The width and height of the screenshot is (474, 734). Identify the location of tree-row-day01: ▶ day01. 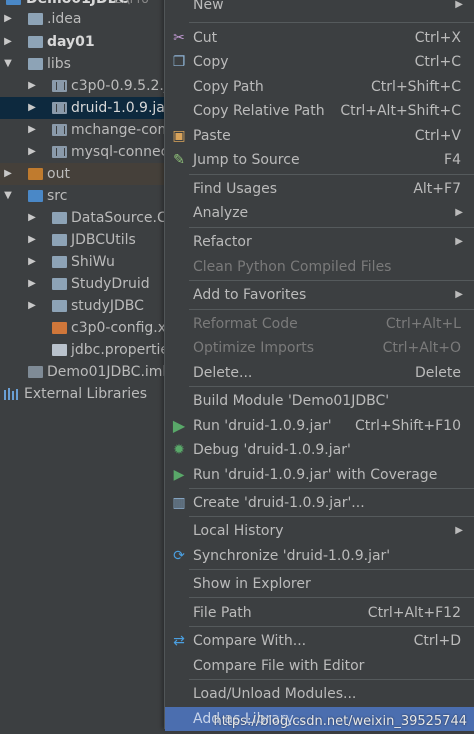
(82, 42).